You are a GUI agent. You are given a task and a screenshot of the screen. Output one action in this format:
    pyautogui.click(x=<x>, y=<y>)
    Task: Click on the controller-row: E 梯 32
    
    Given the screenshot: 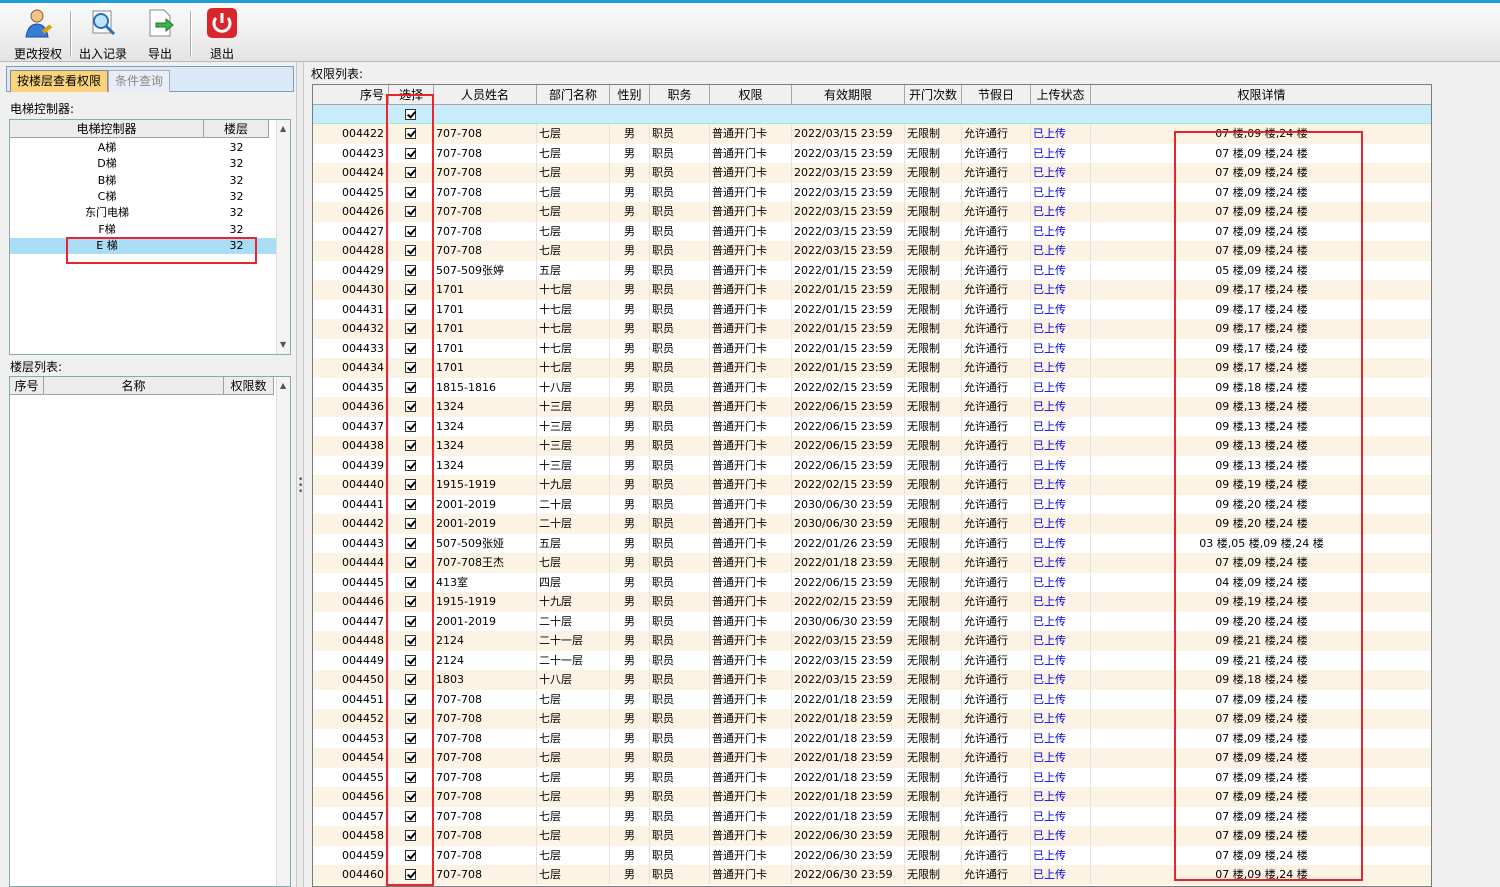 What is the action you would take?
    pyautogui.click(x=143, y=245)
    